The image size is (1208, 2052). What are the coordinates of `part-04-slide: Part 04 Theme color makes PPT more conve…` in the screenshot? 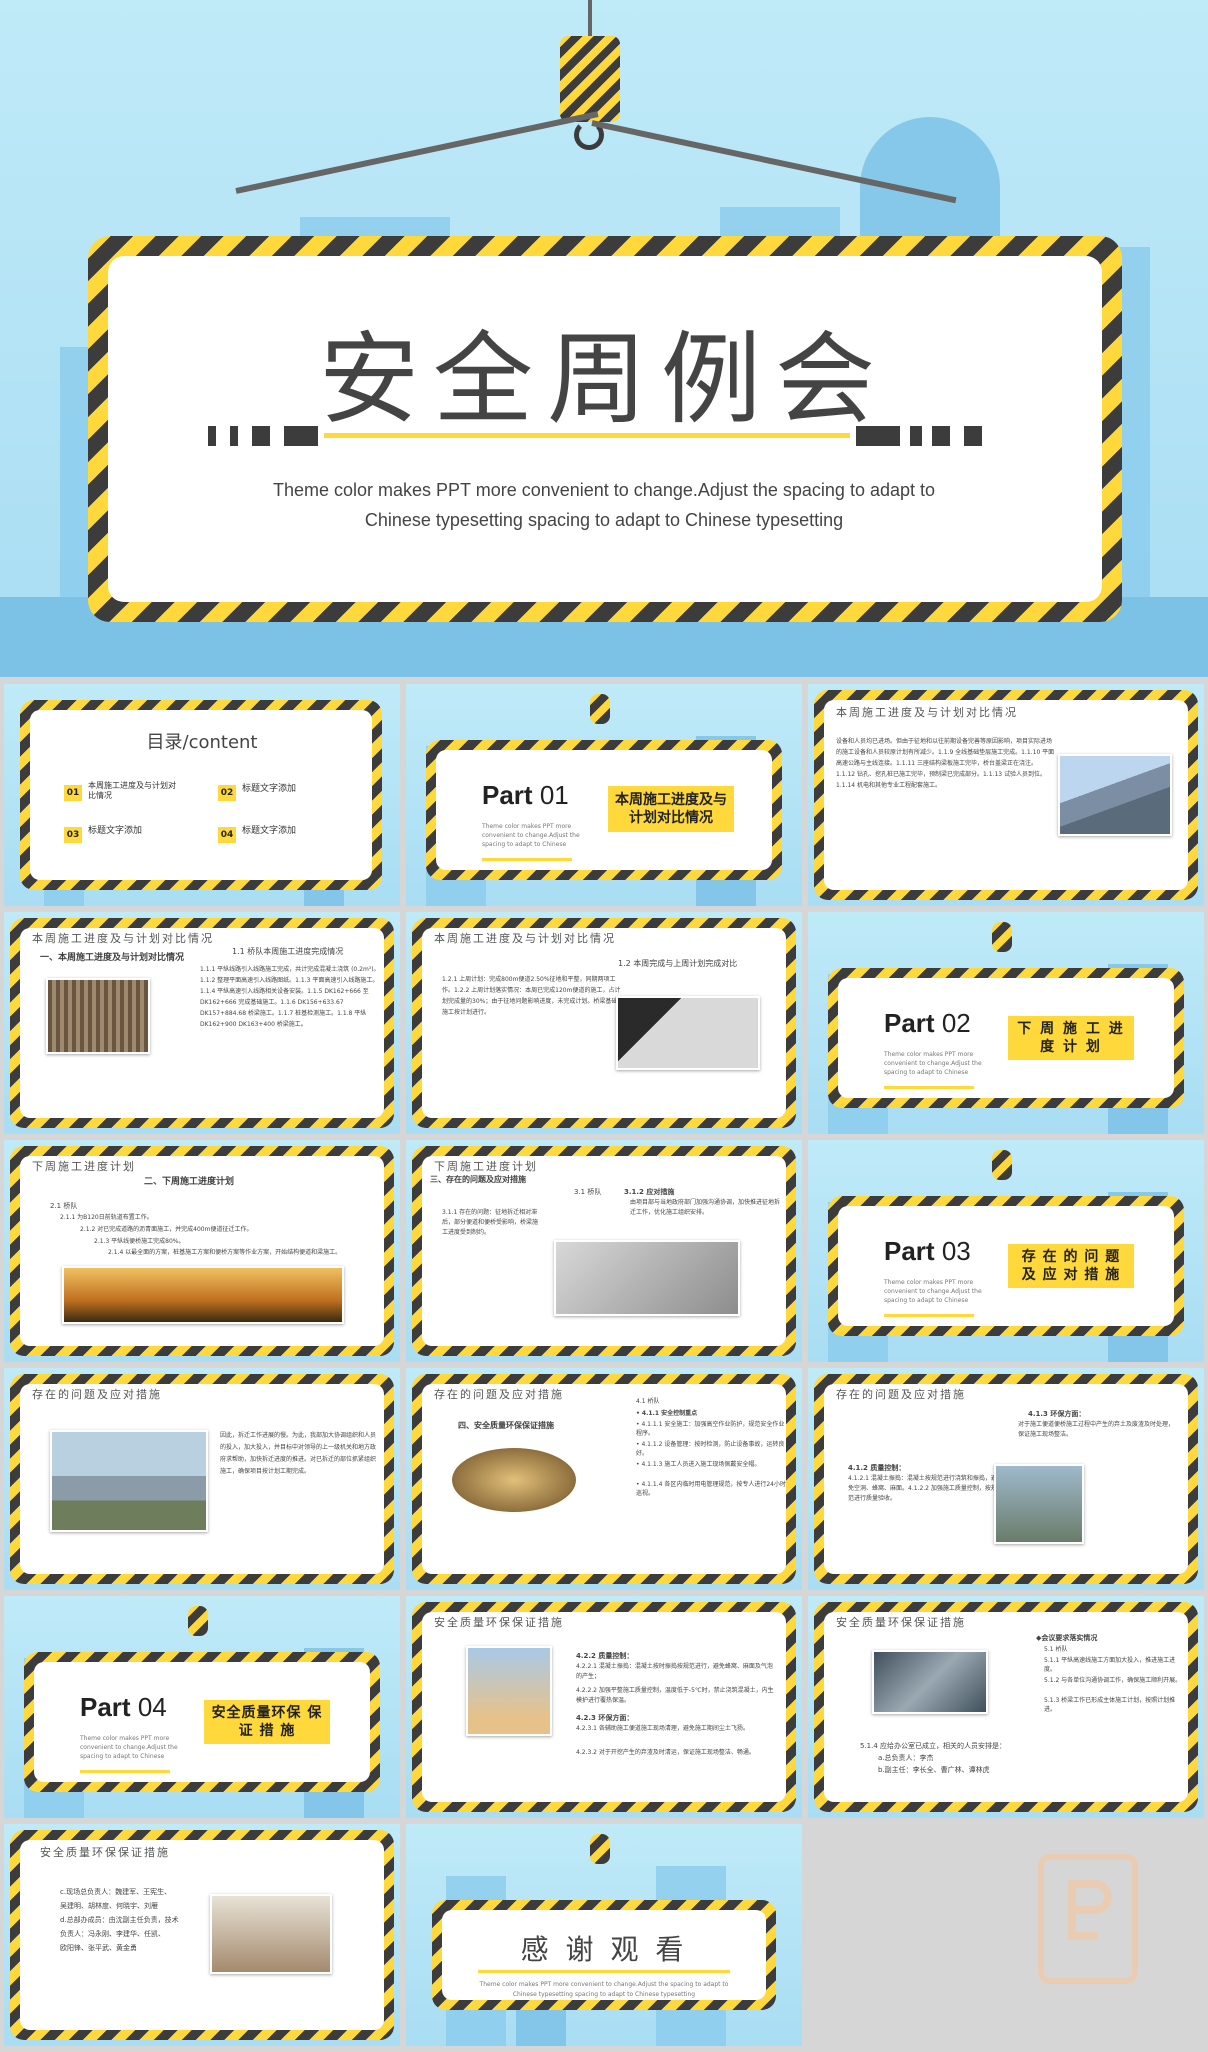 It's located at (202, 1707).